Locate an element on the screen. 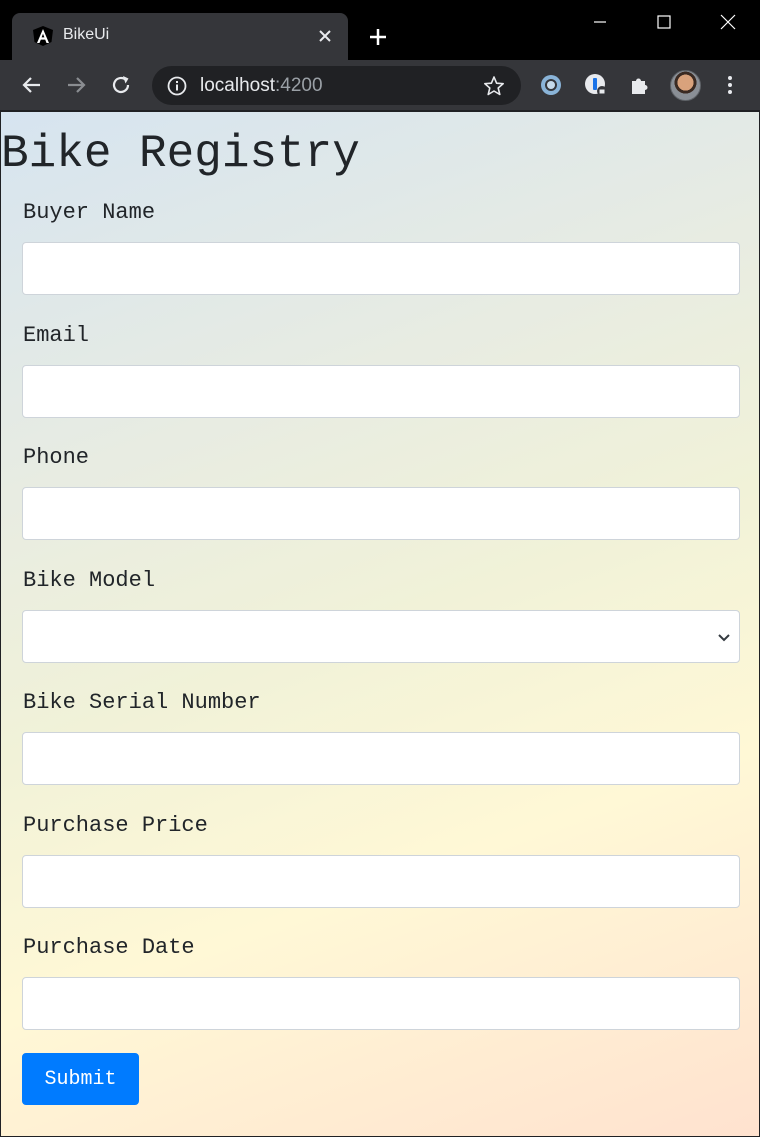  window-maximize-icon is located at coordinates (664, 22).